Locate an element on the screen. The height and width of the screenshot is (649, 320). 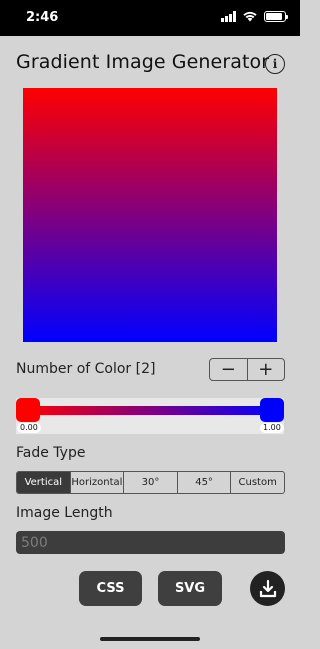
info-button: i is located at coordinates (275, 64).